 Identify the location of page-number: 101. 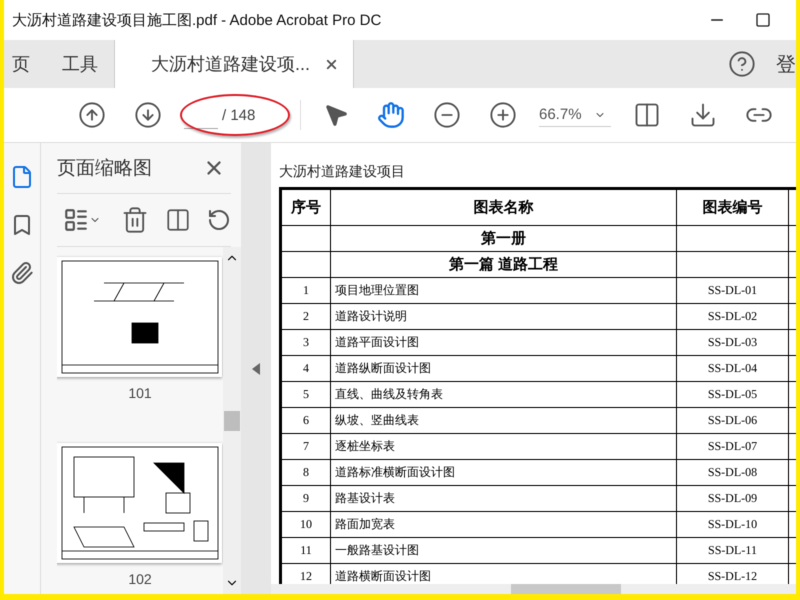
(140, 393).